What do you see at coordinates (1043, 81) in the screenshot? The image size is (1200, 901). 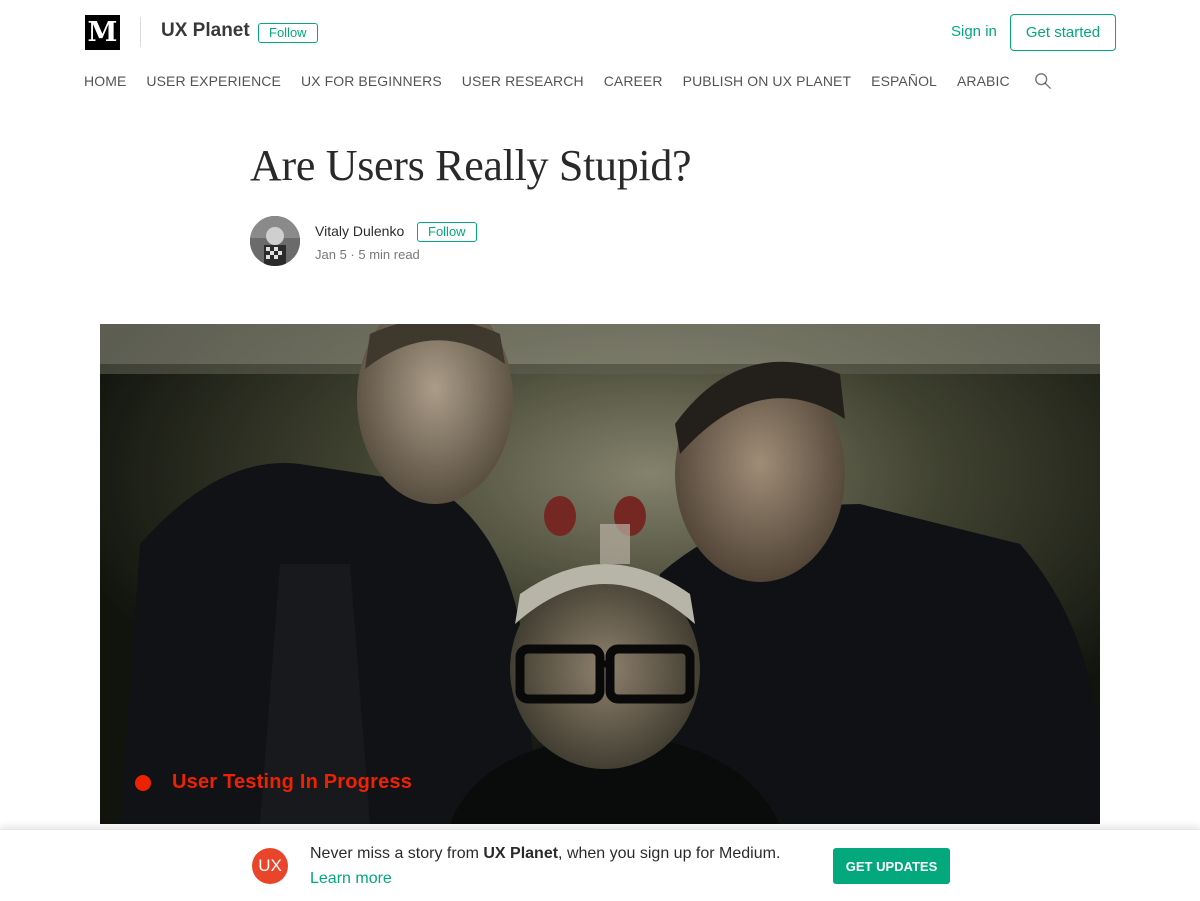 I see `search-icon` at bounding box center [1043, 81].